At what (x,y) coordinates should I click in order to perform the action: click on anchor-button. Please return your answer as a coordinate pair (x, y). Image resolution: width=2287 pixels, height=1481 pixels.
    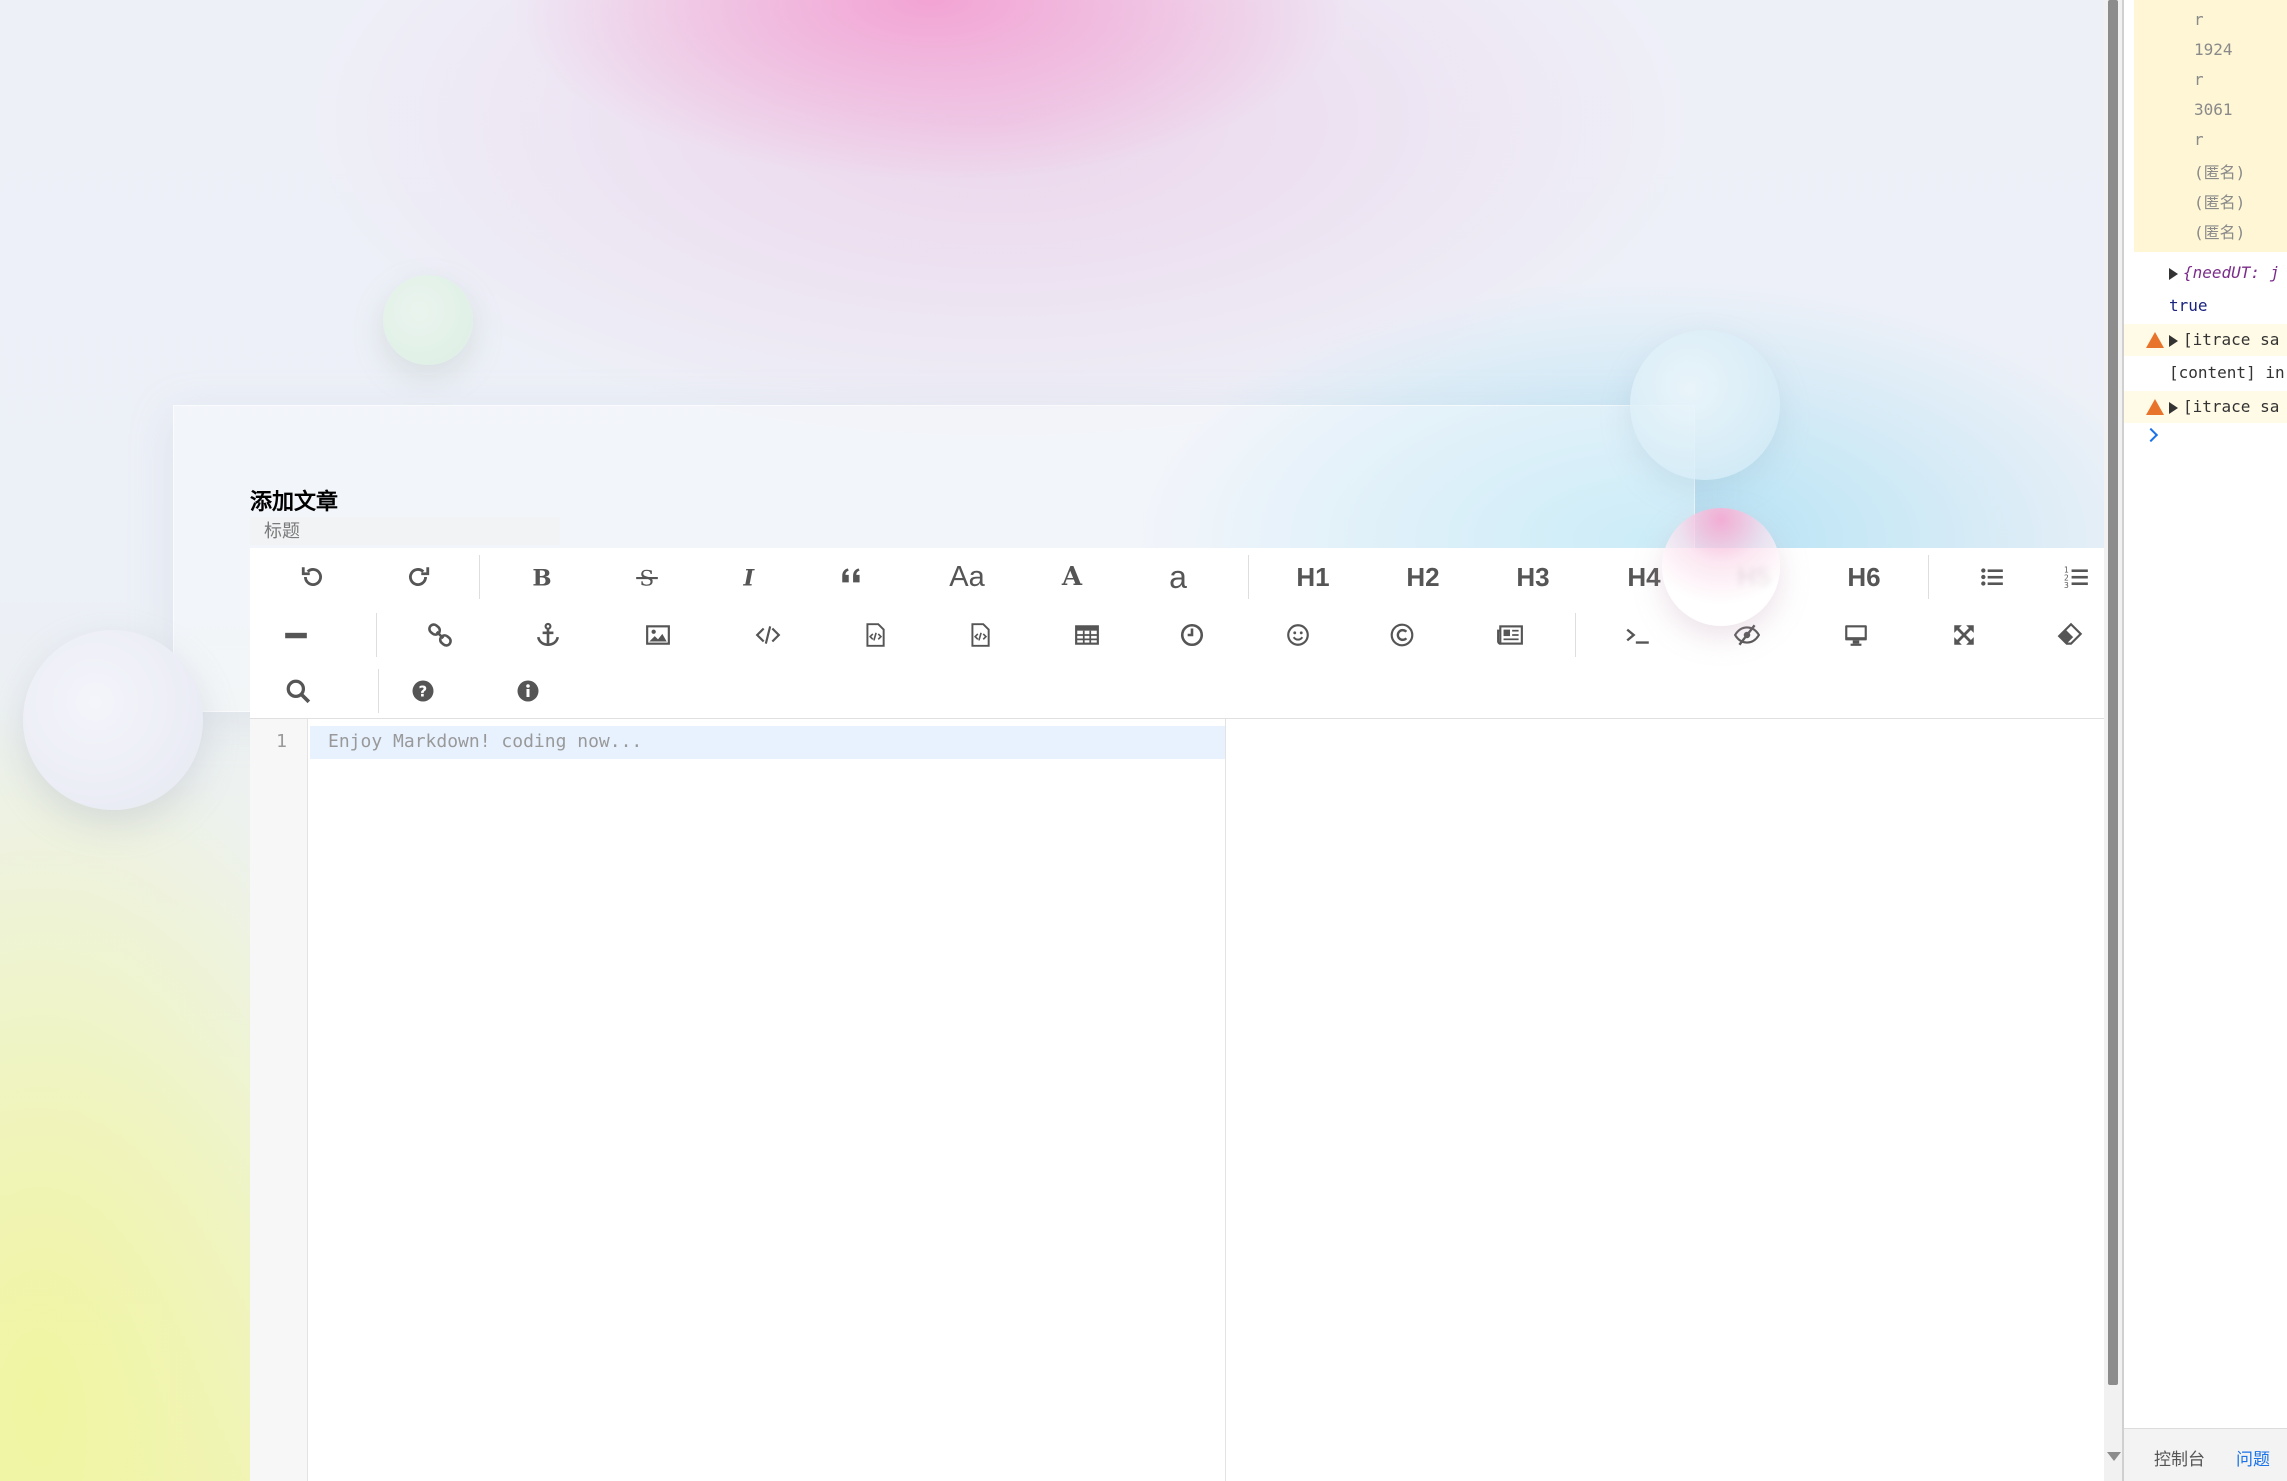
    Looking at the image, I should click on (548, 635).